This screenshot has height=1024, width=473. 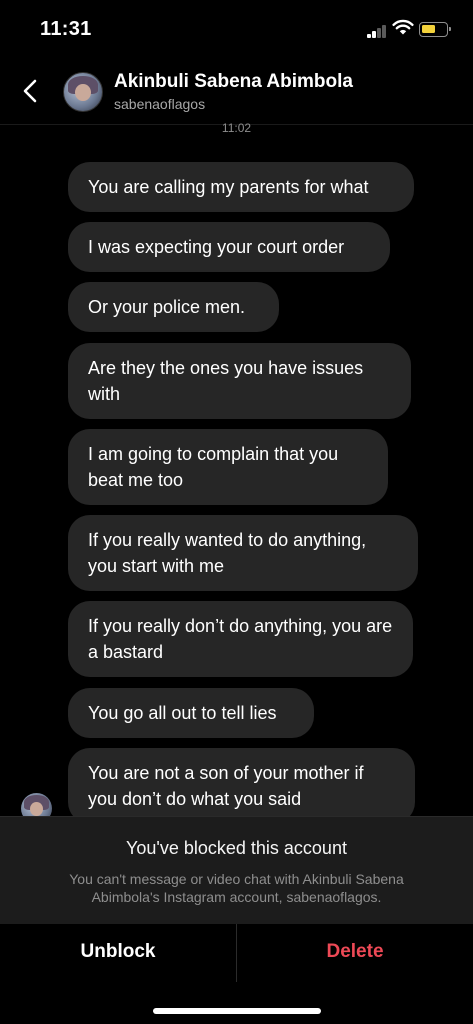 I want to click on status-bar: 11:31, so click(x=236, y=30).